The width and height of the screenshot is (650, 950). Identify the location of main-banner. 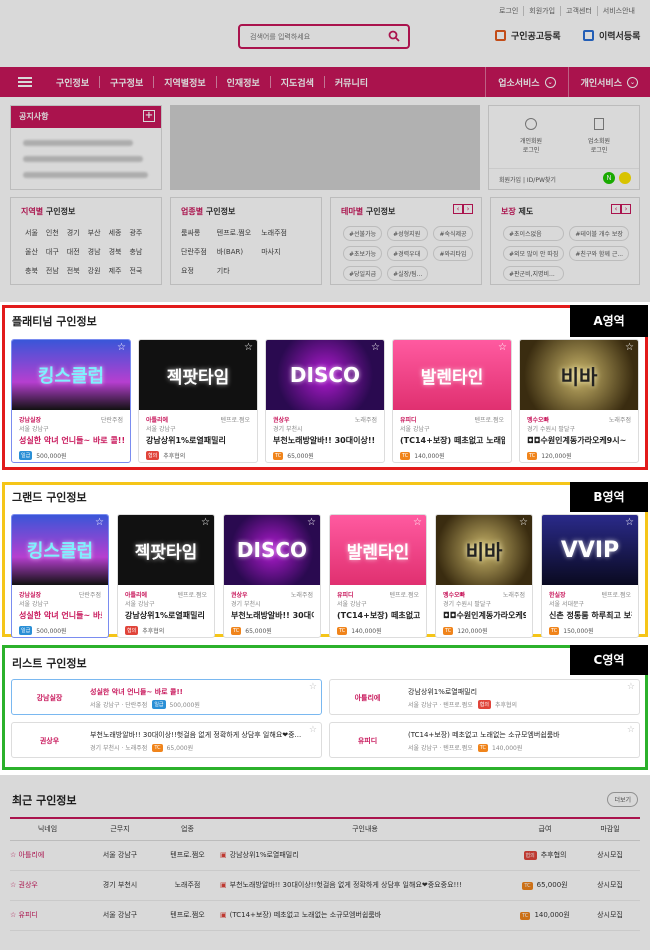
(325, 147).